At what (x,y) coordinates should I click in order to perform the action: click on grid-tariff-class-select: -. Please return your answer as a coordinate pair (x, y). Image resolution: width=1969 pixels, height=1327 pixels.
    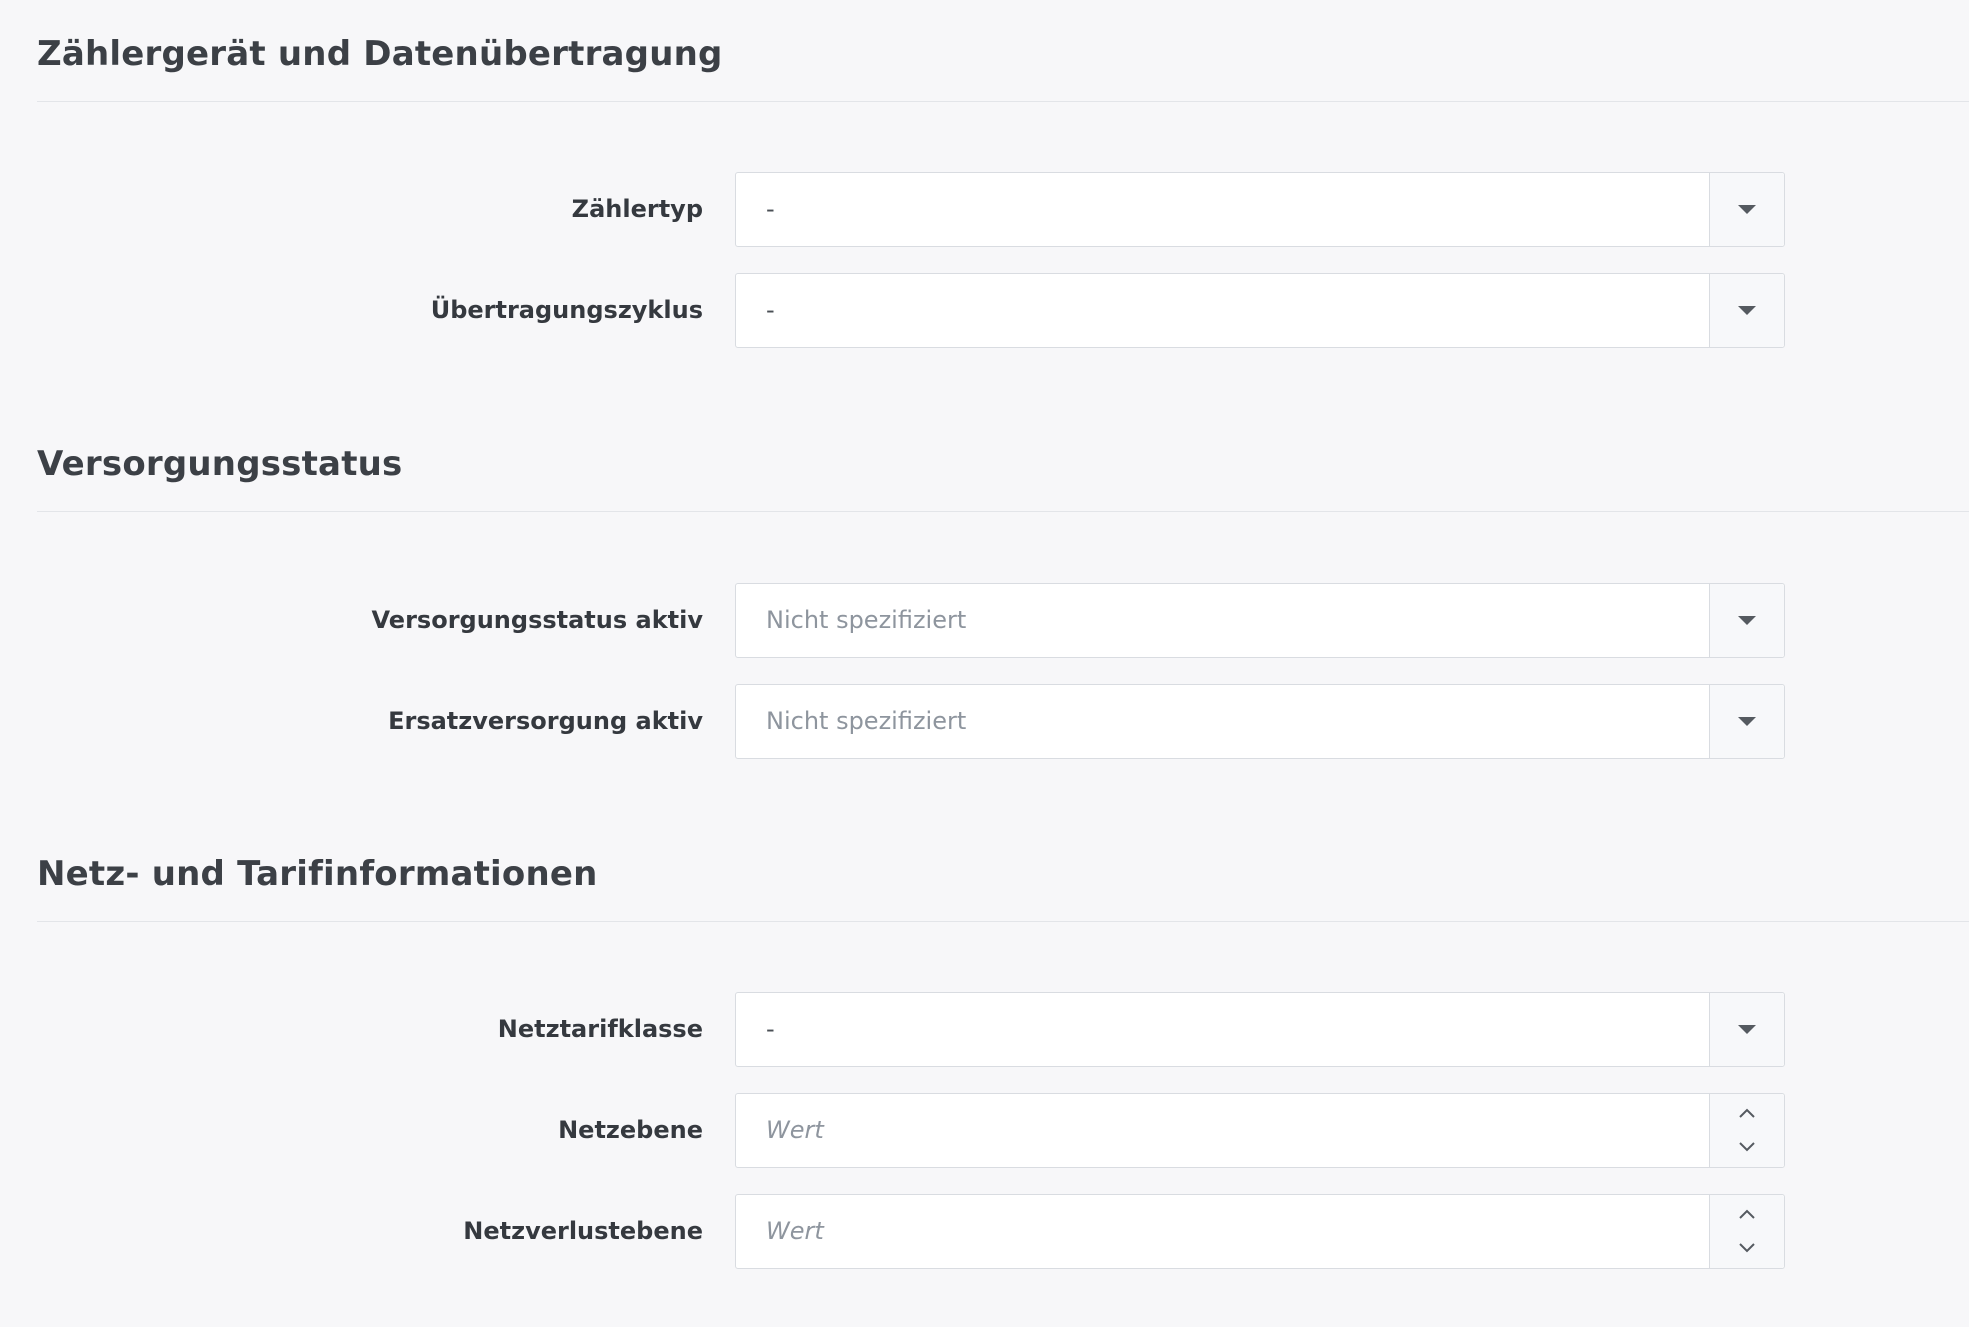
    Looking at the image, I should click on (1260, 1029).